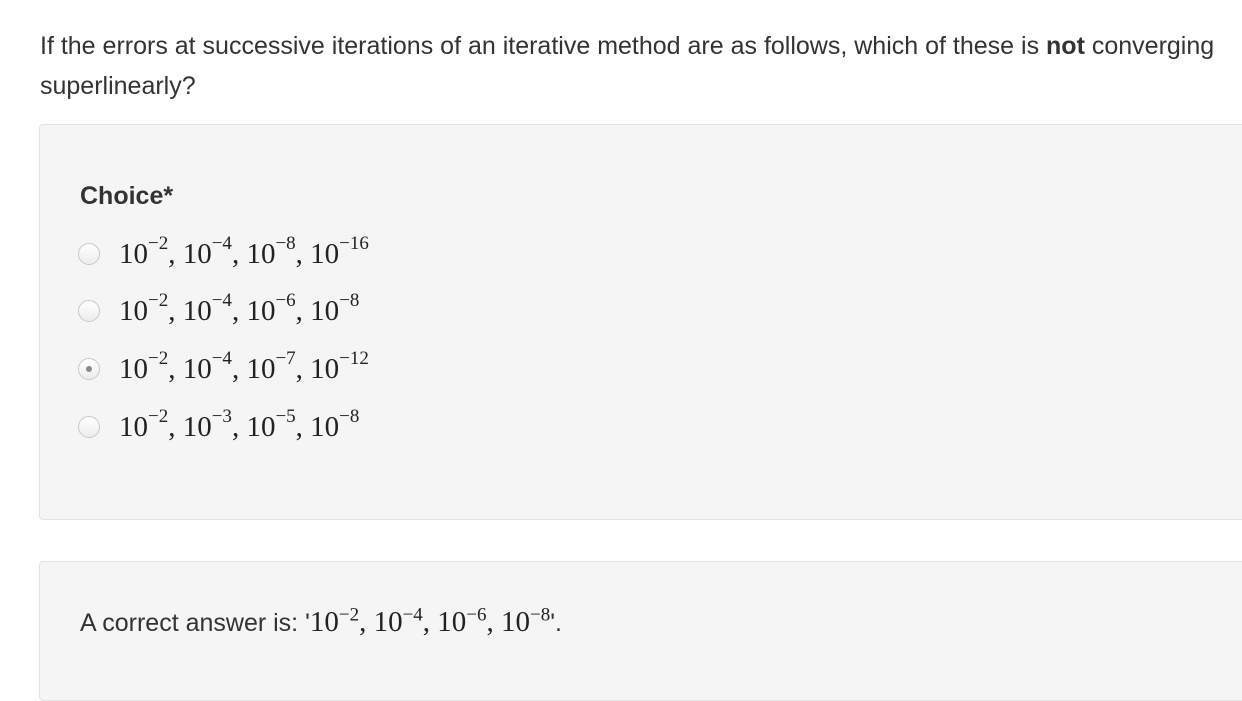 The height and width of the screenshot is (701, 1242). Describe the element at coordinates (430, 621) in the screenshot. I see `answer-math: 10−2, 10−4, 10−6, 10−8` at that location.